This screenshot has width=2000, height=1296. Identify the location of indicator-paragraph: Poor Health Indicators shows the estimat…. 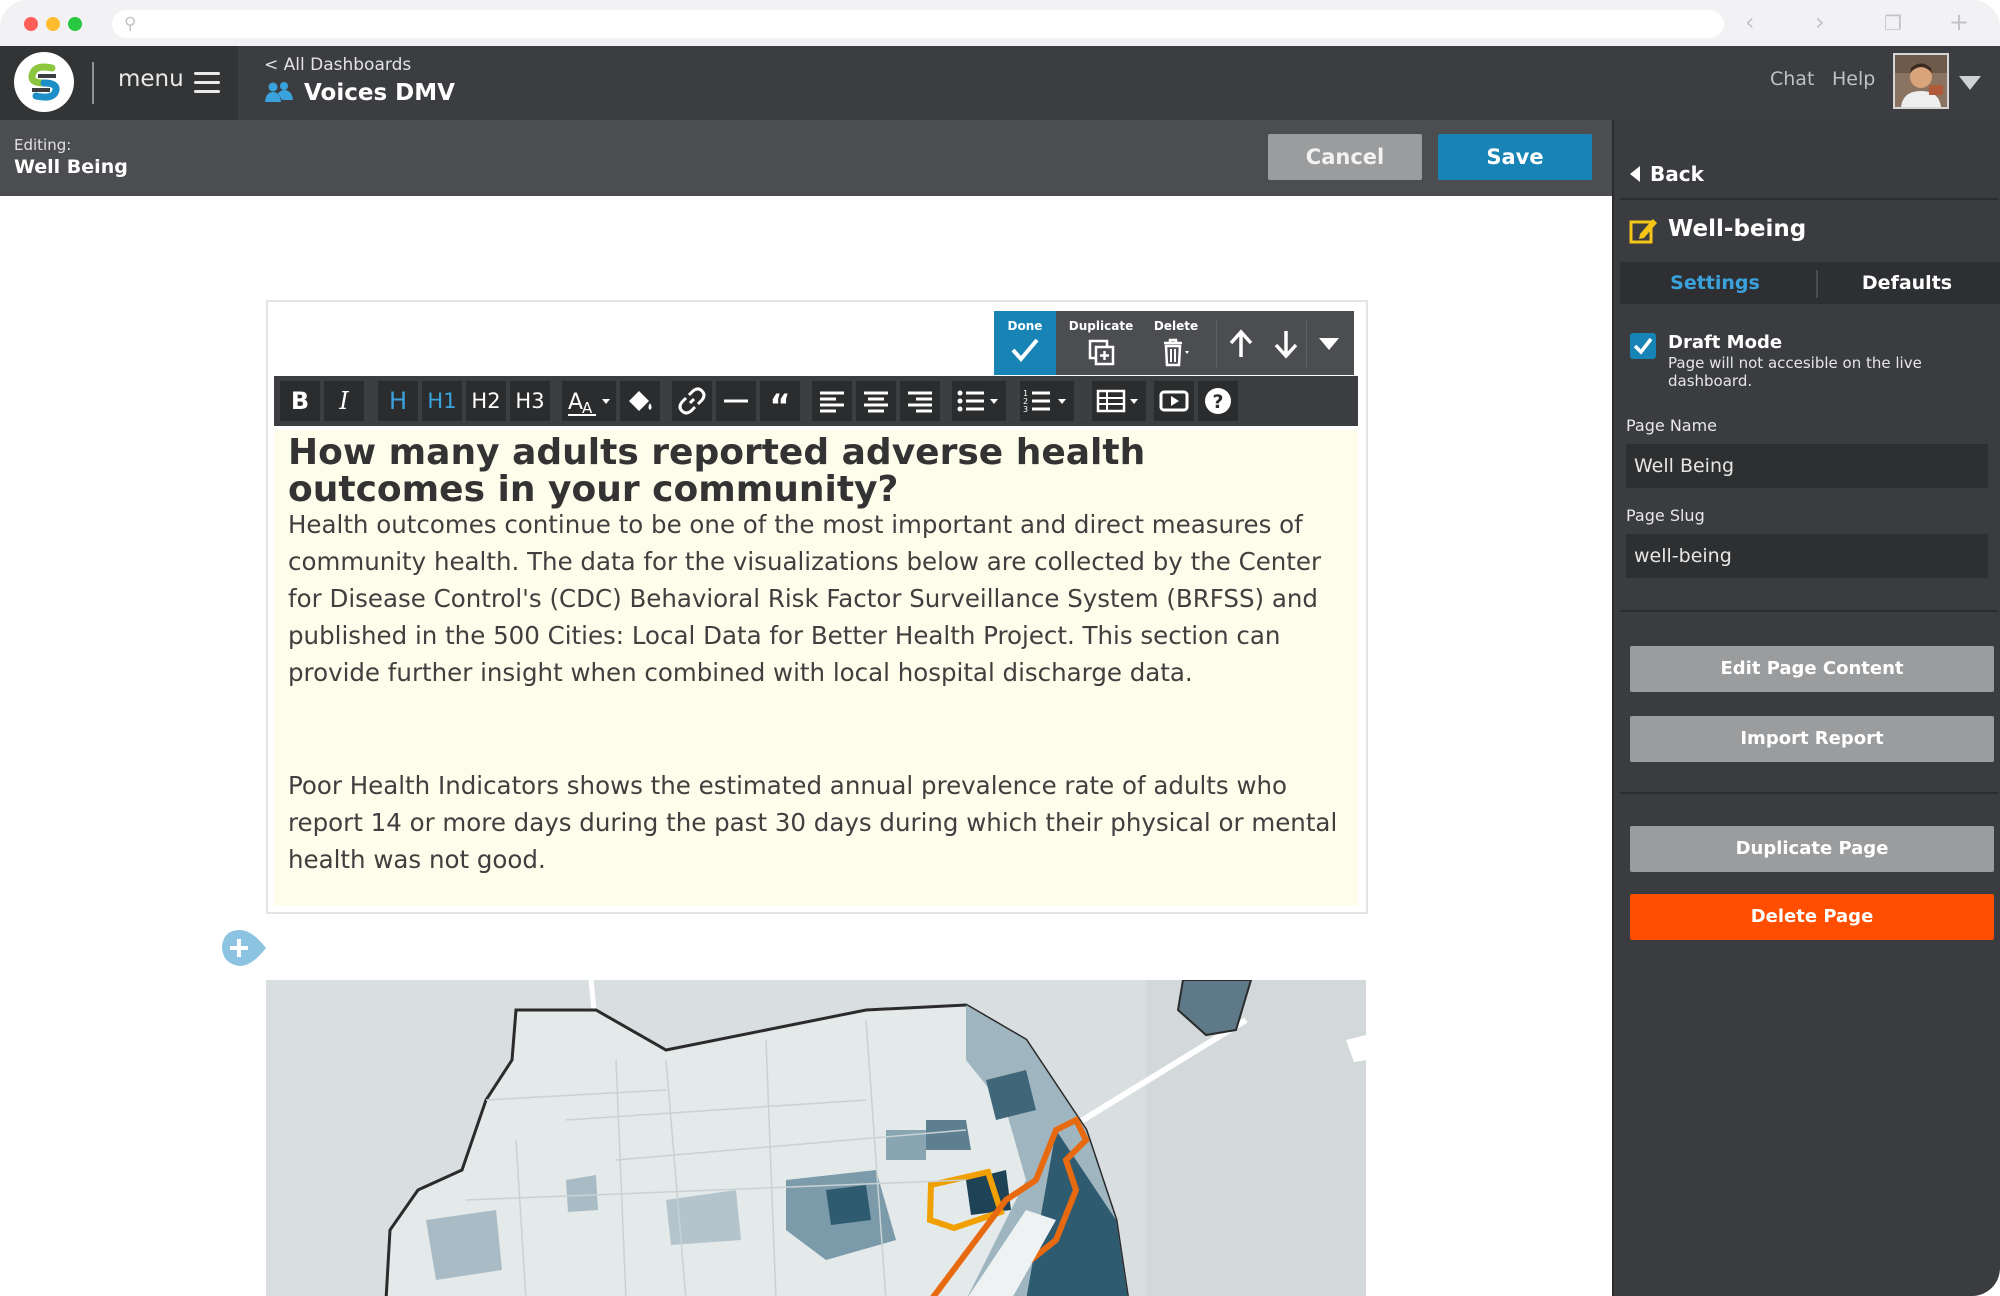
(813, 822).